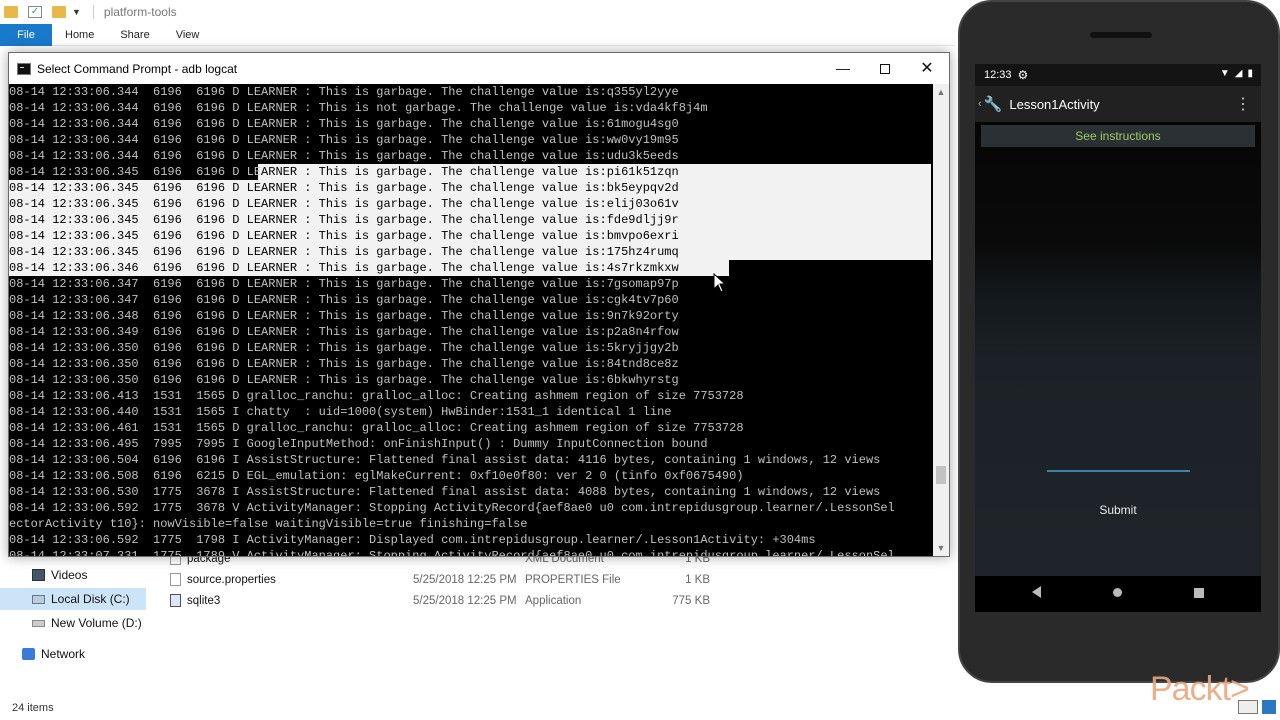 This screenshot has width=1280, height=720. Describe the element at coordinates (479, 68) in the screenshot. I see `cmd-titlebar: Select Command Prompt - adb logcat — ✕` at that location.